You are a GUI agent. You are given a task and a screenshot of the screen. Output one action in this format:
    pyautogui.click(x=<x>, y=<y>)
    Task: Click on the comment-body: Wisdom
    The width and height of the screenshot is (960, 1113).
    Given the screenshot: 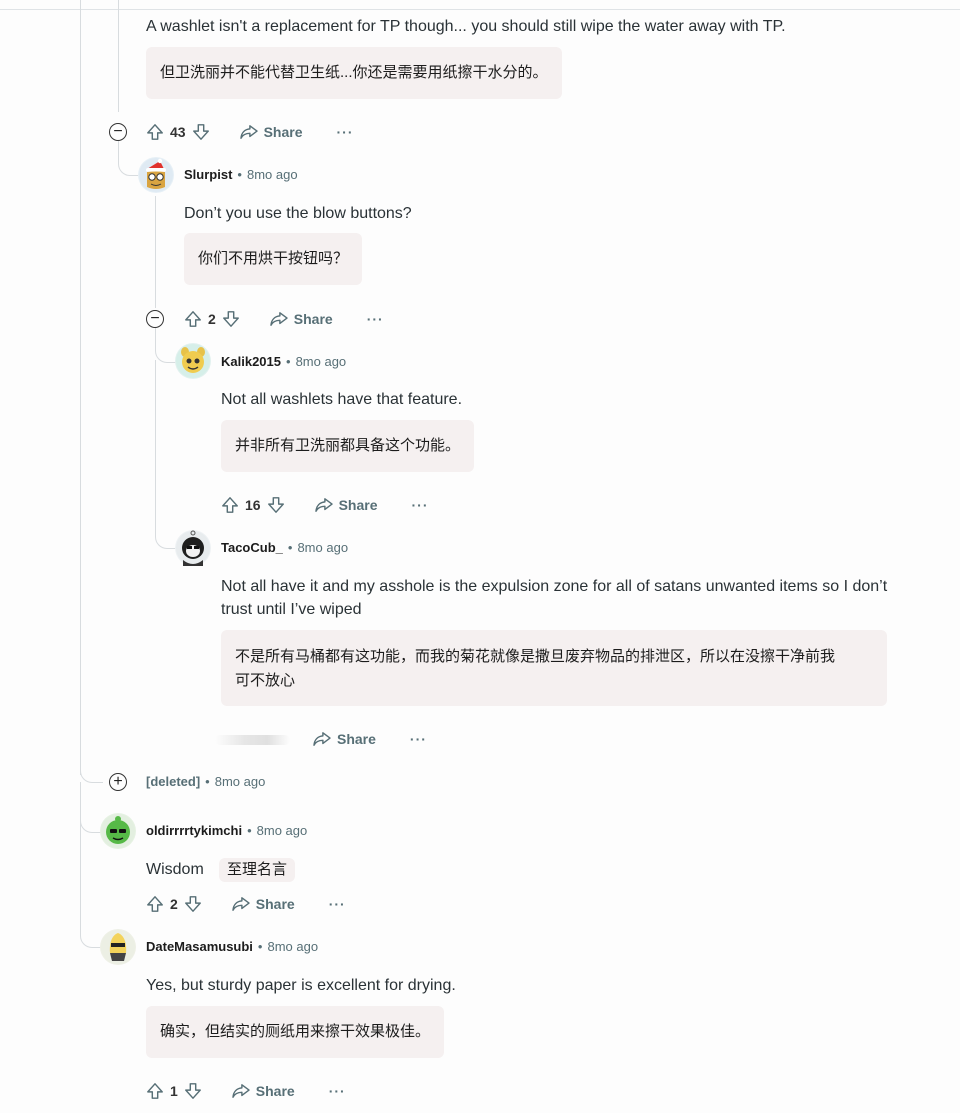 What is the action you would take?
    pyautogui.click(x=175, y=869)
    